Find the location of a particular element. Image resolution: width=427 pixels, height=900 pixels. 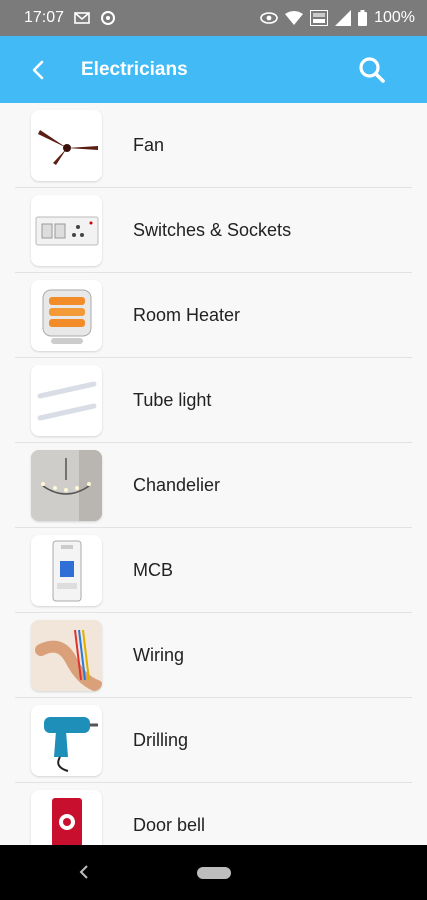

app-bar: Electricians is located at coordinates (213, 69).